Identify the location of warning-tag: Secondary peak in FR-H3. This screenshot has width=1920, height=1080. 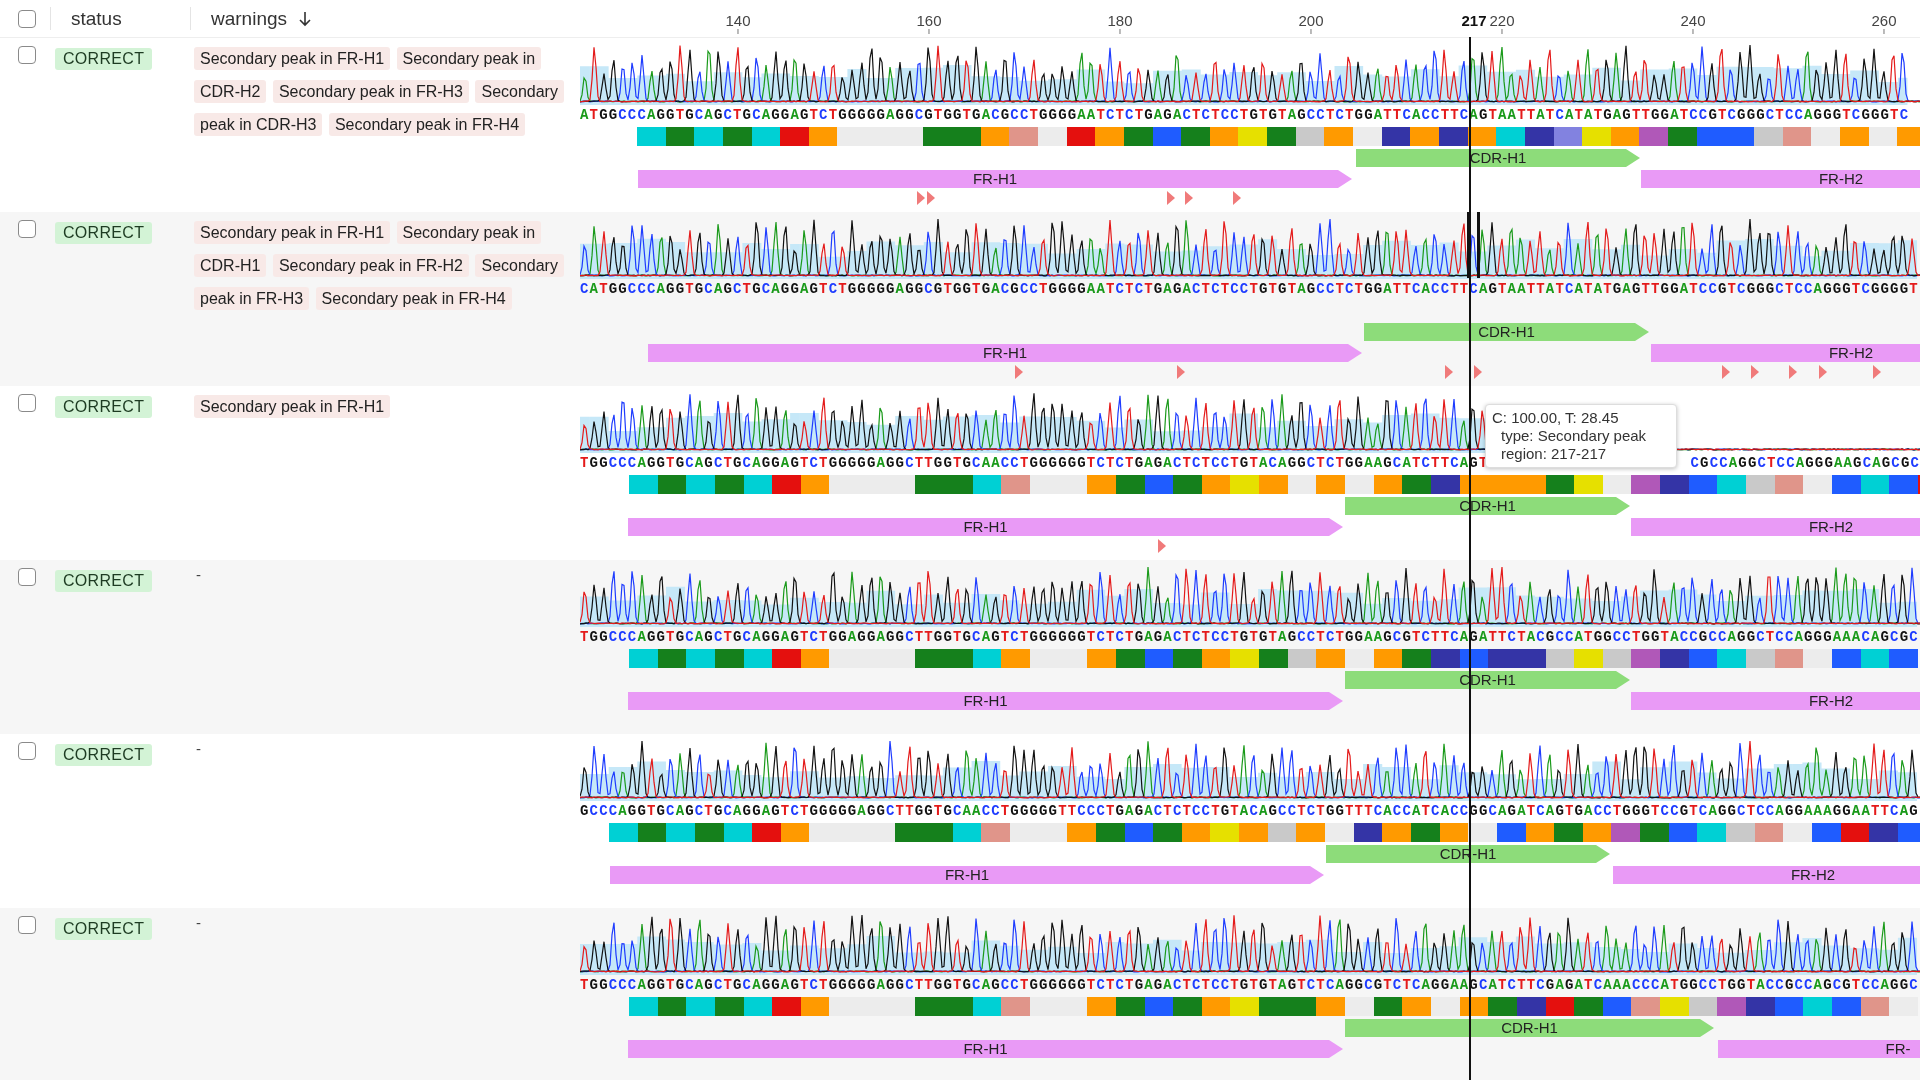
(370, 91).